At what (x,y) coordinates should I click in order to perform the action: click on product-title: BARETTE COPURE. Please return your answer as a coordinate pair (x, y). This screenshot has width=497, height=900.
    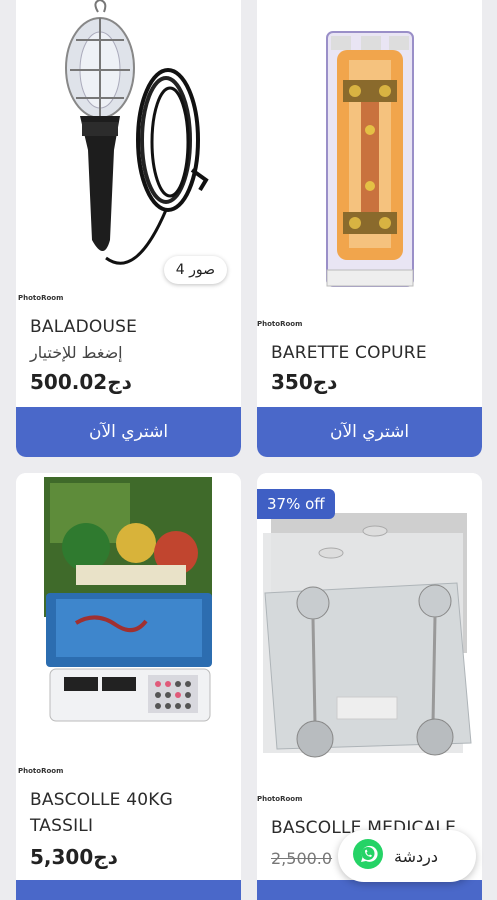
    Looking at the image, I should click on (349, 353).